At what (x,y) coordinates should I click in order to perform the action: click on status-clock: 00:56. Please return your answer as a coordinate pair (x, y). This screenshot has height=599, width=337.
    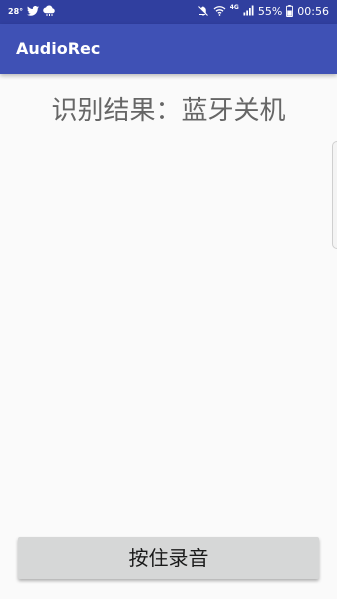
    Looking at the image, I should click on (313, 11).